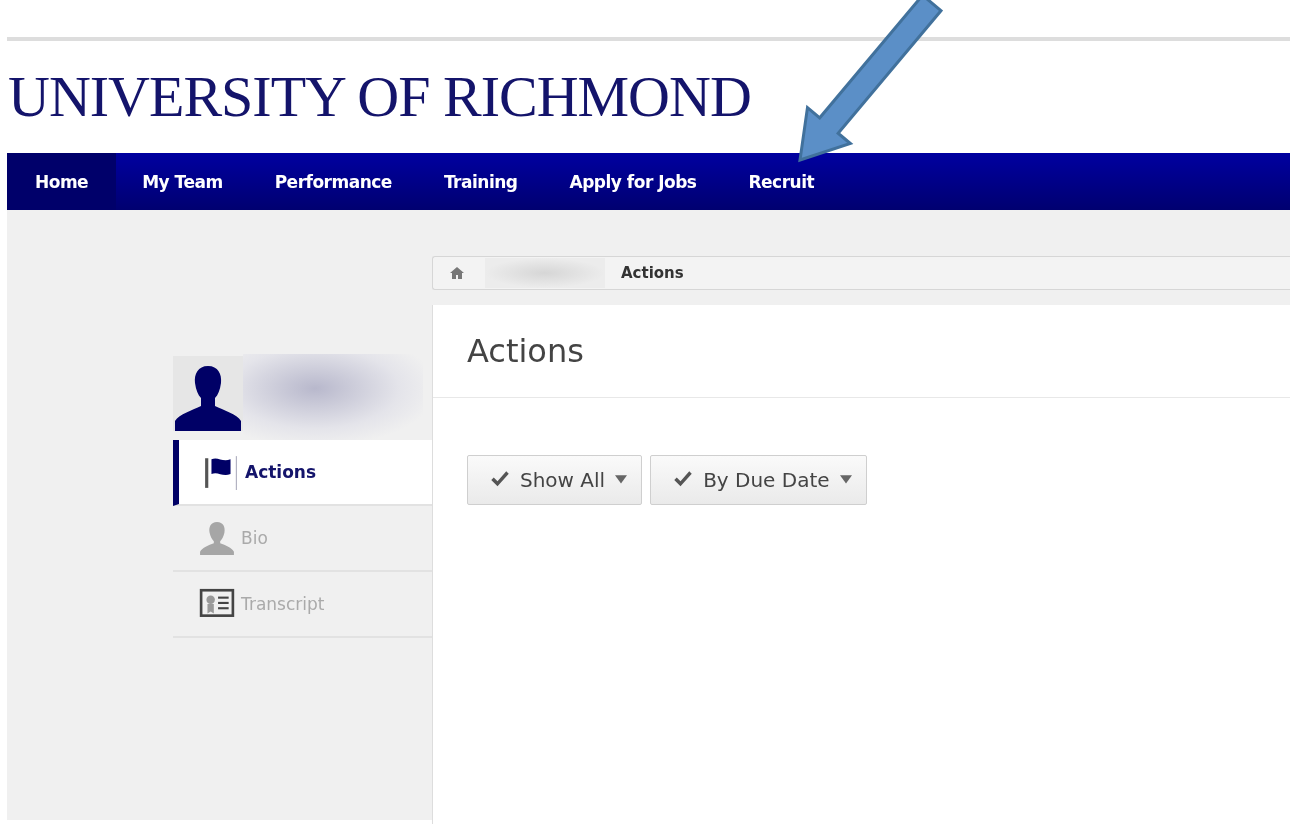  What do you see at coordinates (758, 480) in the screenshot?
I see `filter-dropdown: By Due Date` at bounding box center [758, 480].